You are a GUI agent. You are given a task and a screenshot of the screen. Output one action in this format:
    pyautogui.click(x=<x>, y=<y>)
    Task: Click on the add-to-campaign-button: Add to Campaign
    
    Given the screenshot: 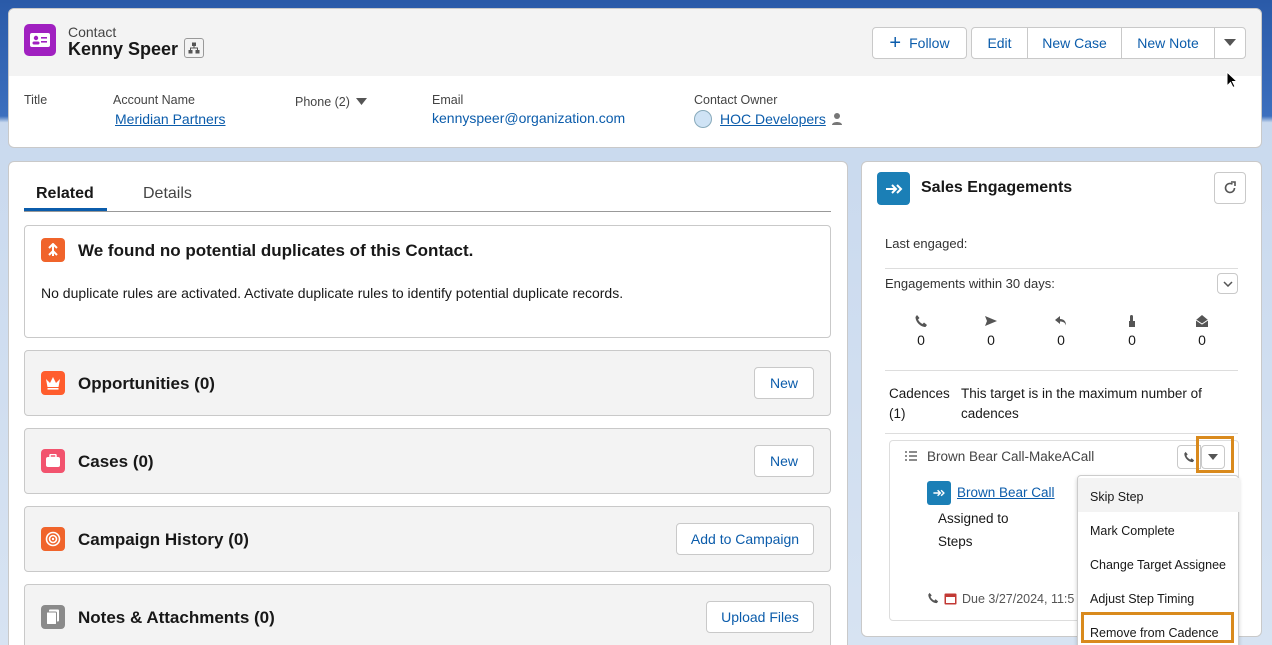 What is the action you would take?
    pyautogui.click(x=745, y=539)
    